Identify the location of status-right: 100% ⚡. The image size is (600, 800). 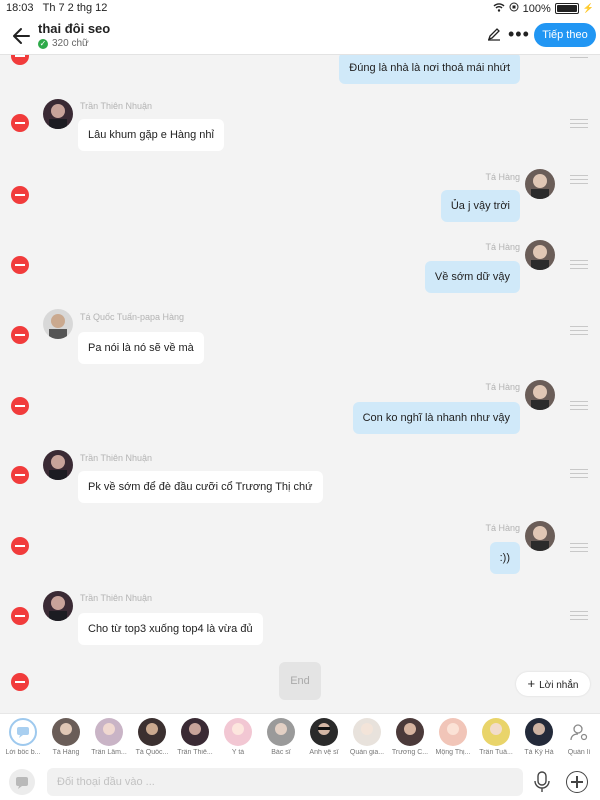
(543, 8).